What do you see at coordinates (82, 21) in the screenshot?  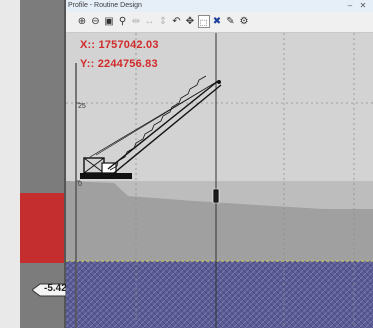 I see `zoom-in-icon: ⊕` at bounding box center [82, 21].